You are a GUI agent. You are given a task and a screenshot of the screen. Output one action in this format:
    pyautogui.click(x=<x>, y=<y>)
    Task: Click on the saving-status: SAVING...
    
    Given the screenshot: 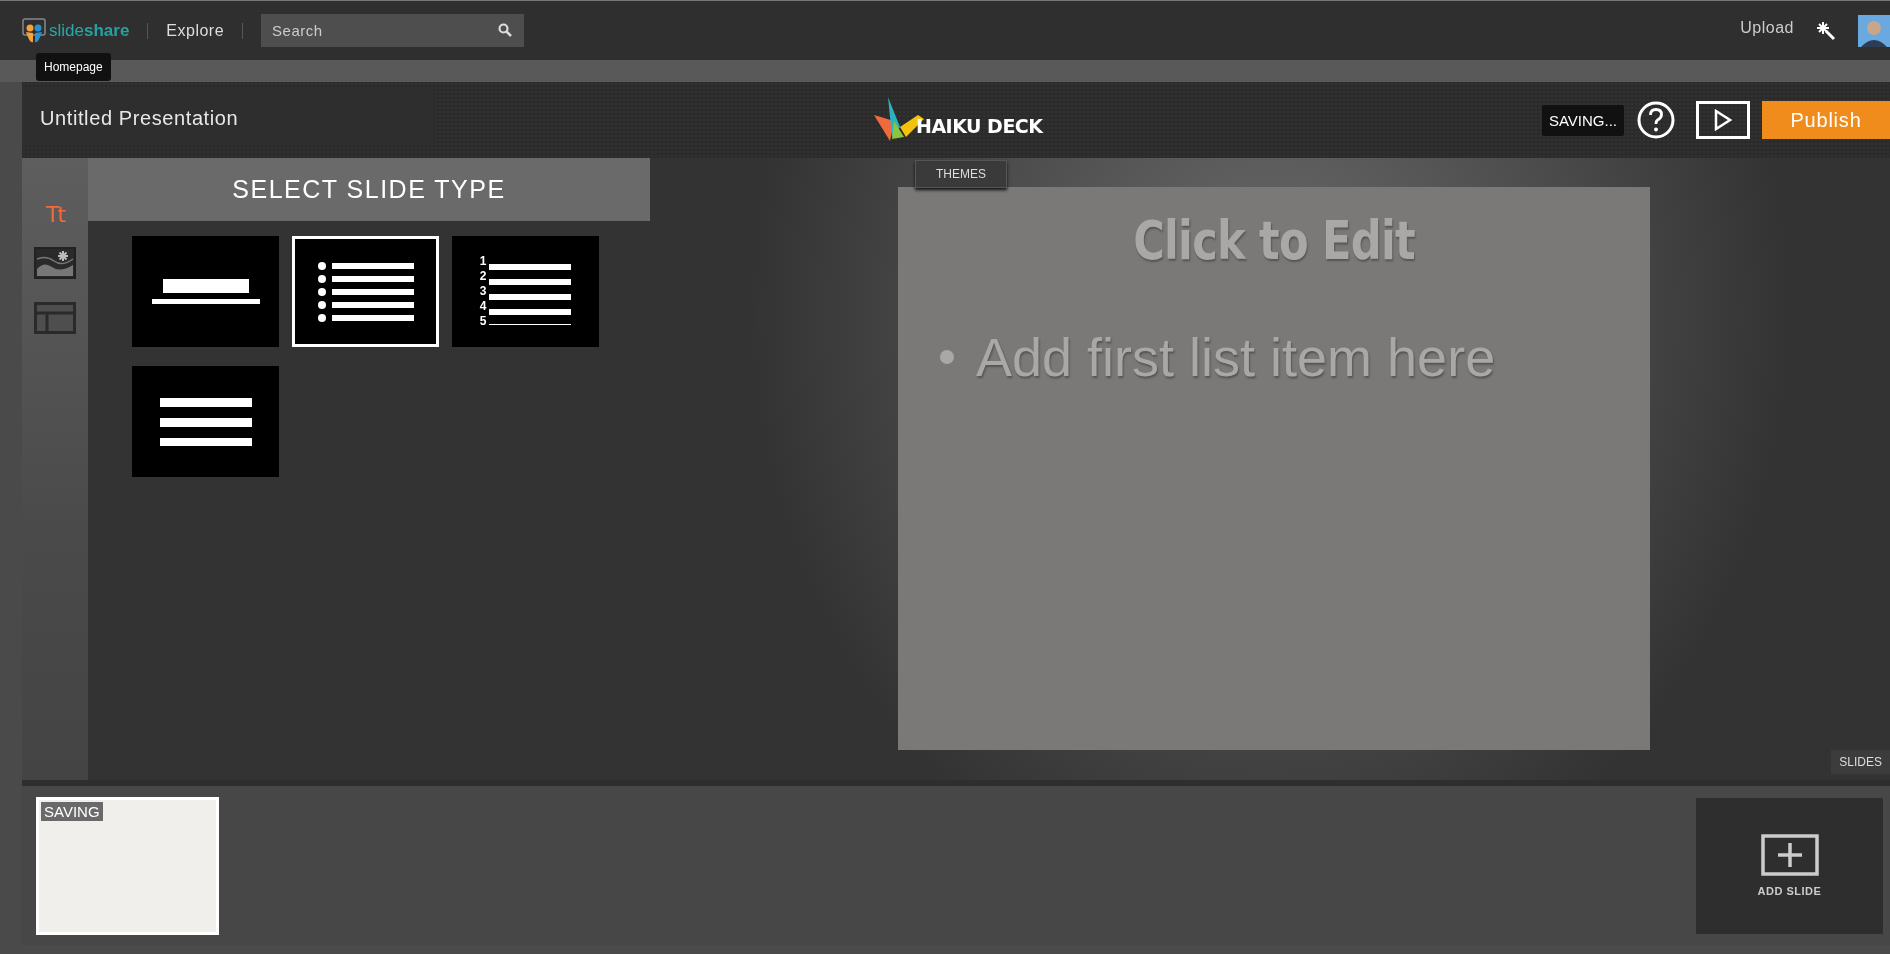 What is the action you would take?
    pyautogui.click(x=1582, y=120)
    